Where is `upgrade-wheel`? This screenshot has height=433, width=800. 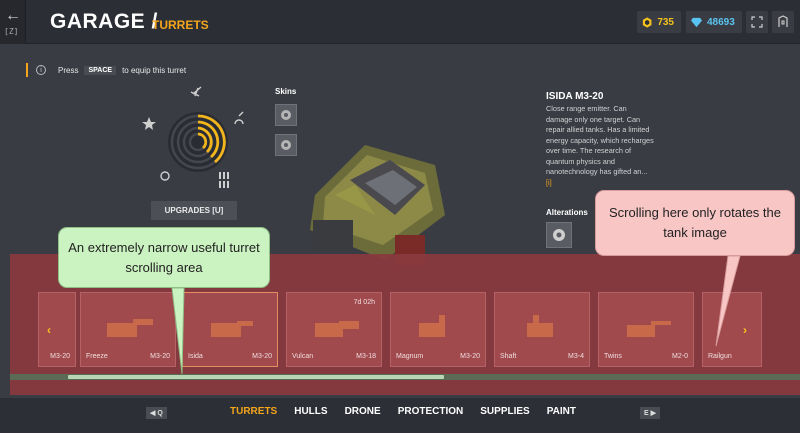
upgrade-wheel is located at coordinates (200, 139).